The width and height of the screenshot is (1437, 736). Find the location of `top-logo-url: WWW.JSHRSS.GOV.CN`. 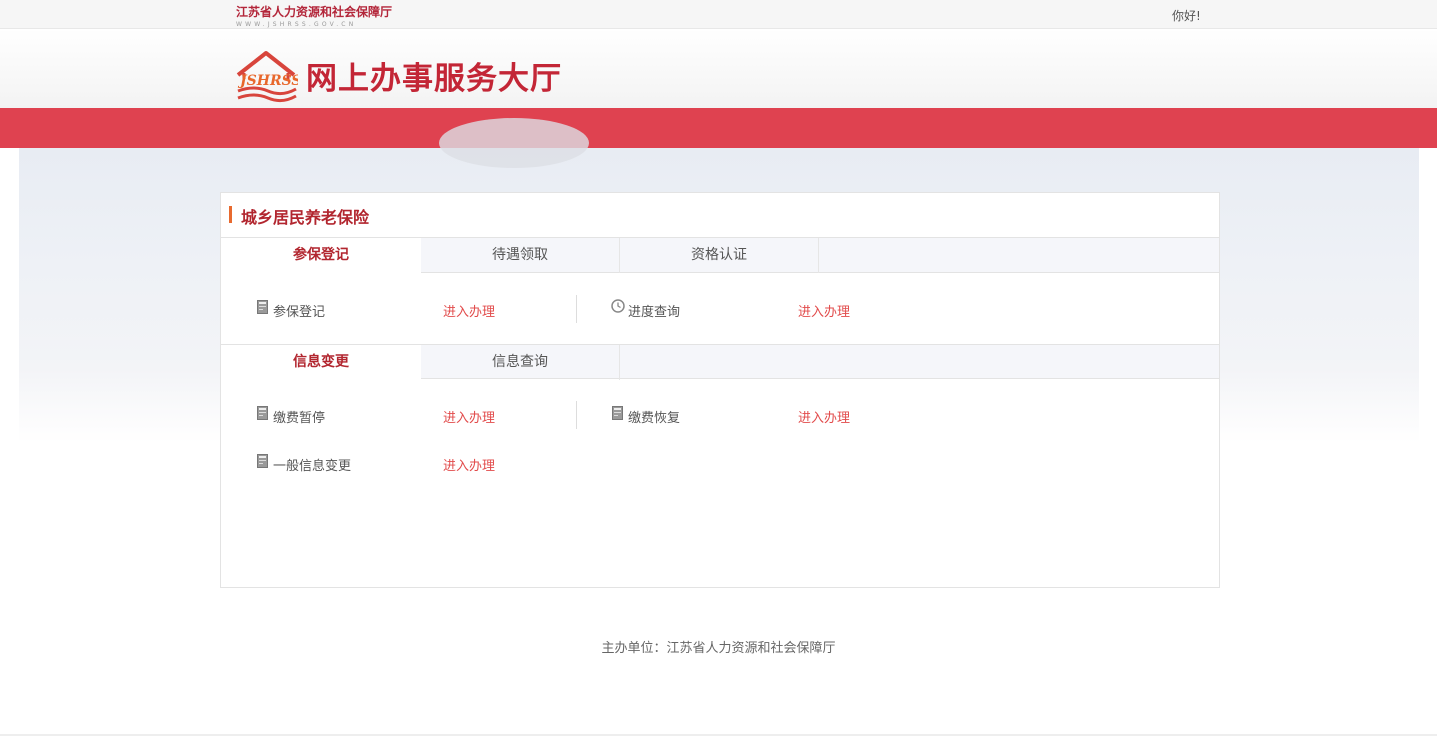

top-logo-url: WWW.JSHRSS.GOV.CN is located at coordinates (296, 24).